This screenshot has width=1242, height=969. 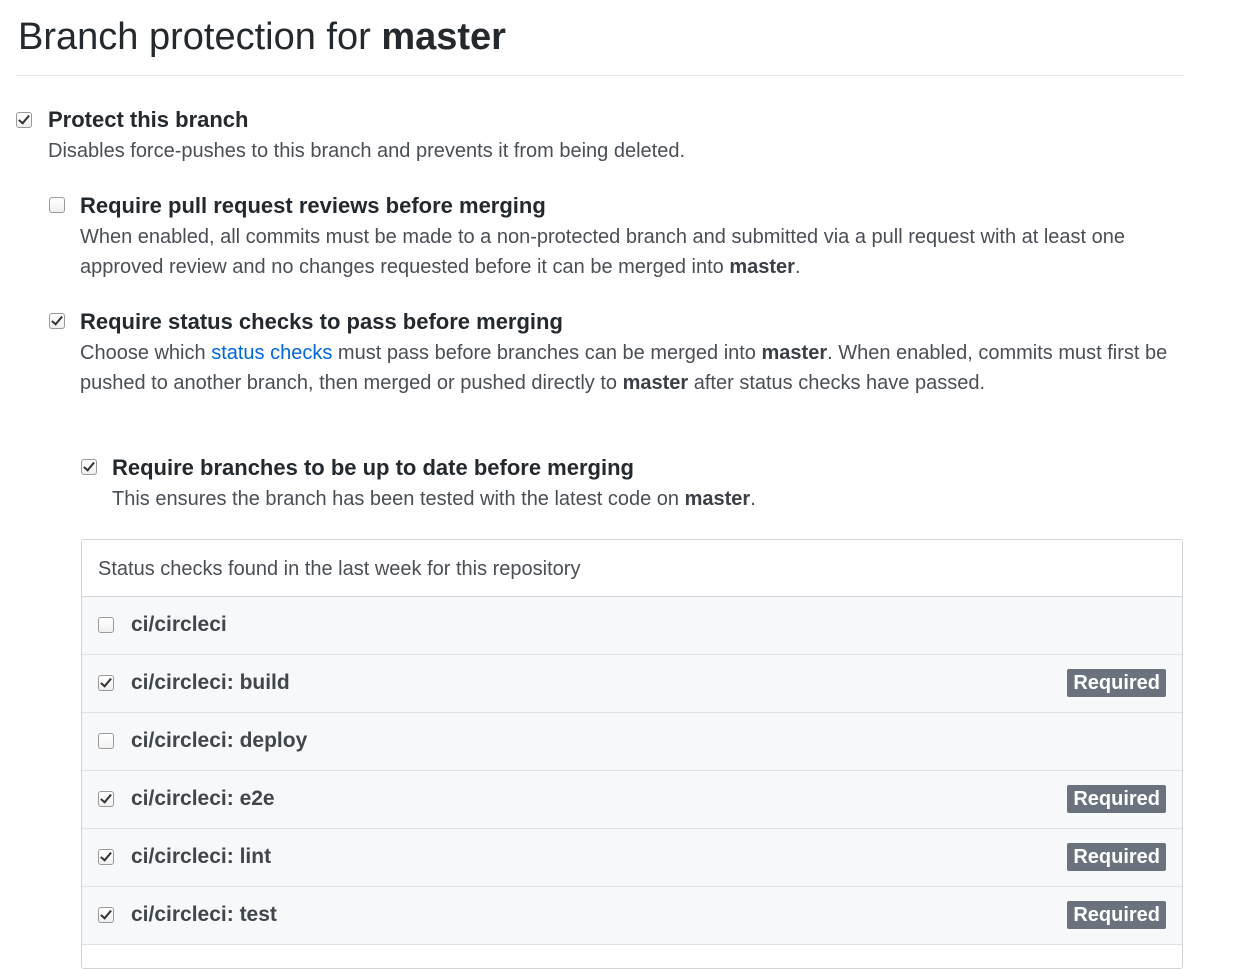 I want to click on title-divider, so click(x=600, y=75).